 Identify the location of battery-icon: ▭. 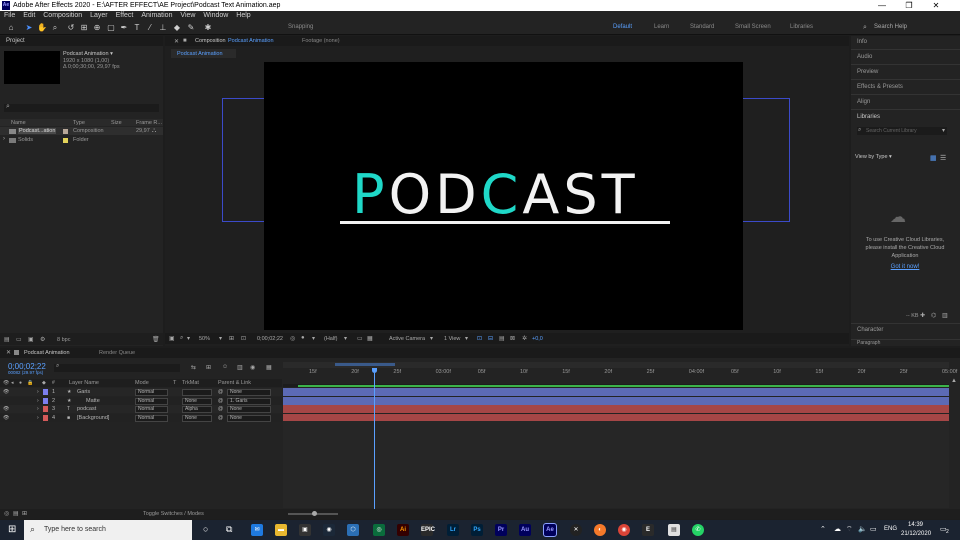
(873, 529).